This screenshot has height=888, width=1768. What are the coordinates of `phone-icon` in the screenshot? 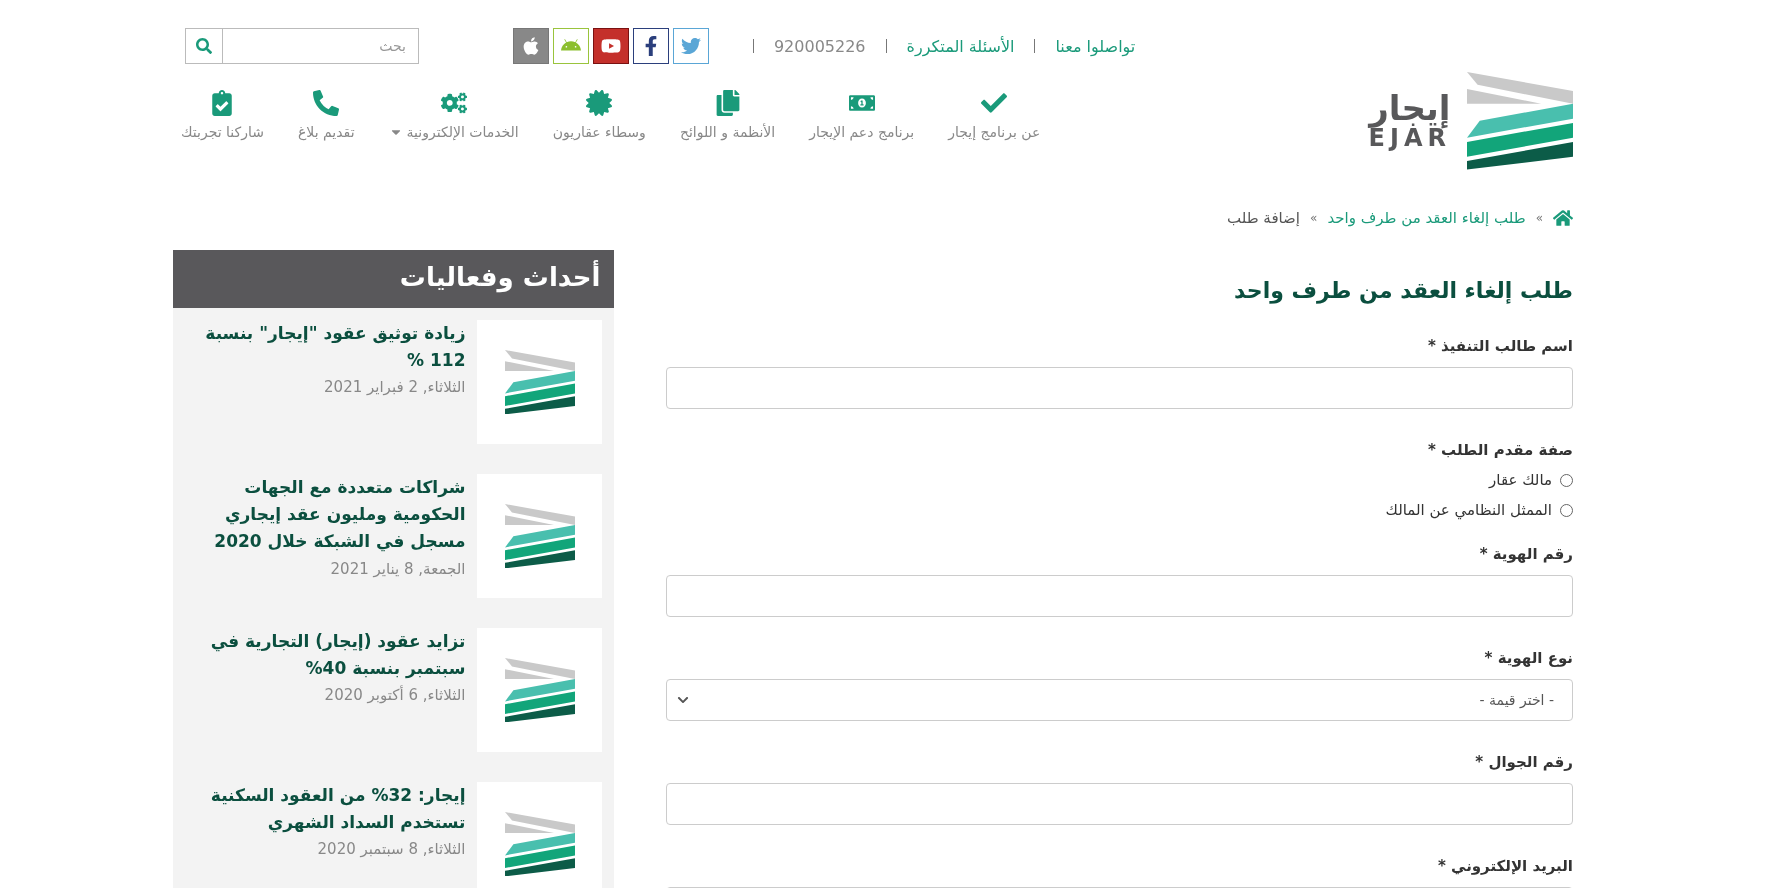 It's located at (326, 103).